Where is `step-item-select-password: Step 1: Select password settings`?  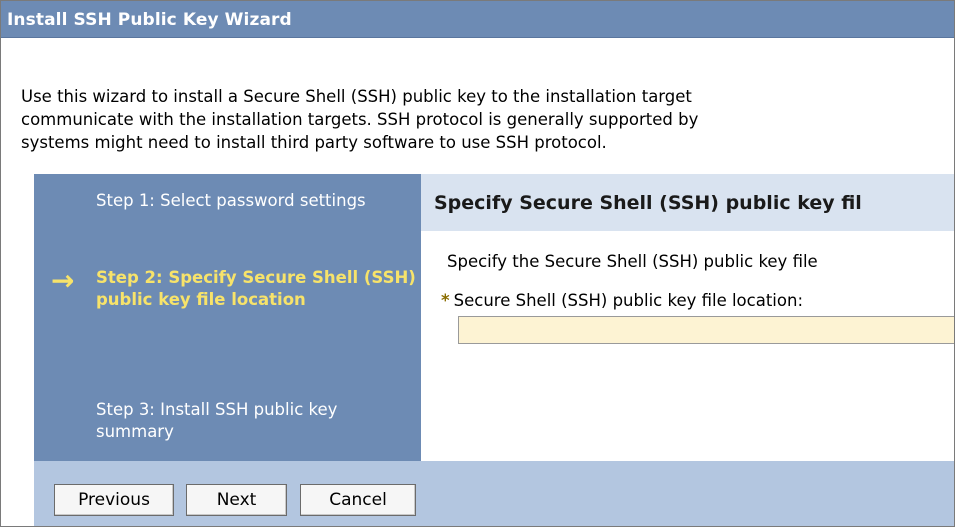
step-item-select-password: Step 1: Select password settings is located at coordinates (231, 200).